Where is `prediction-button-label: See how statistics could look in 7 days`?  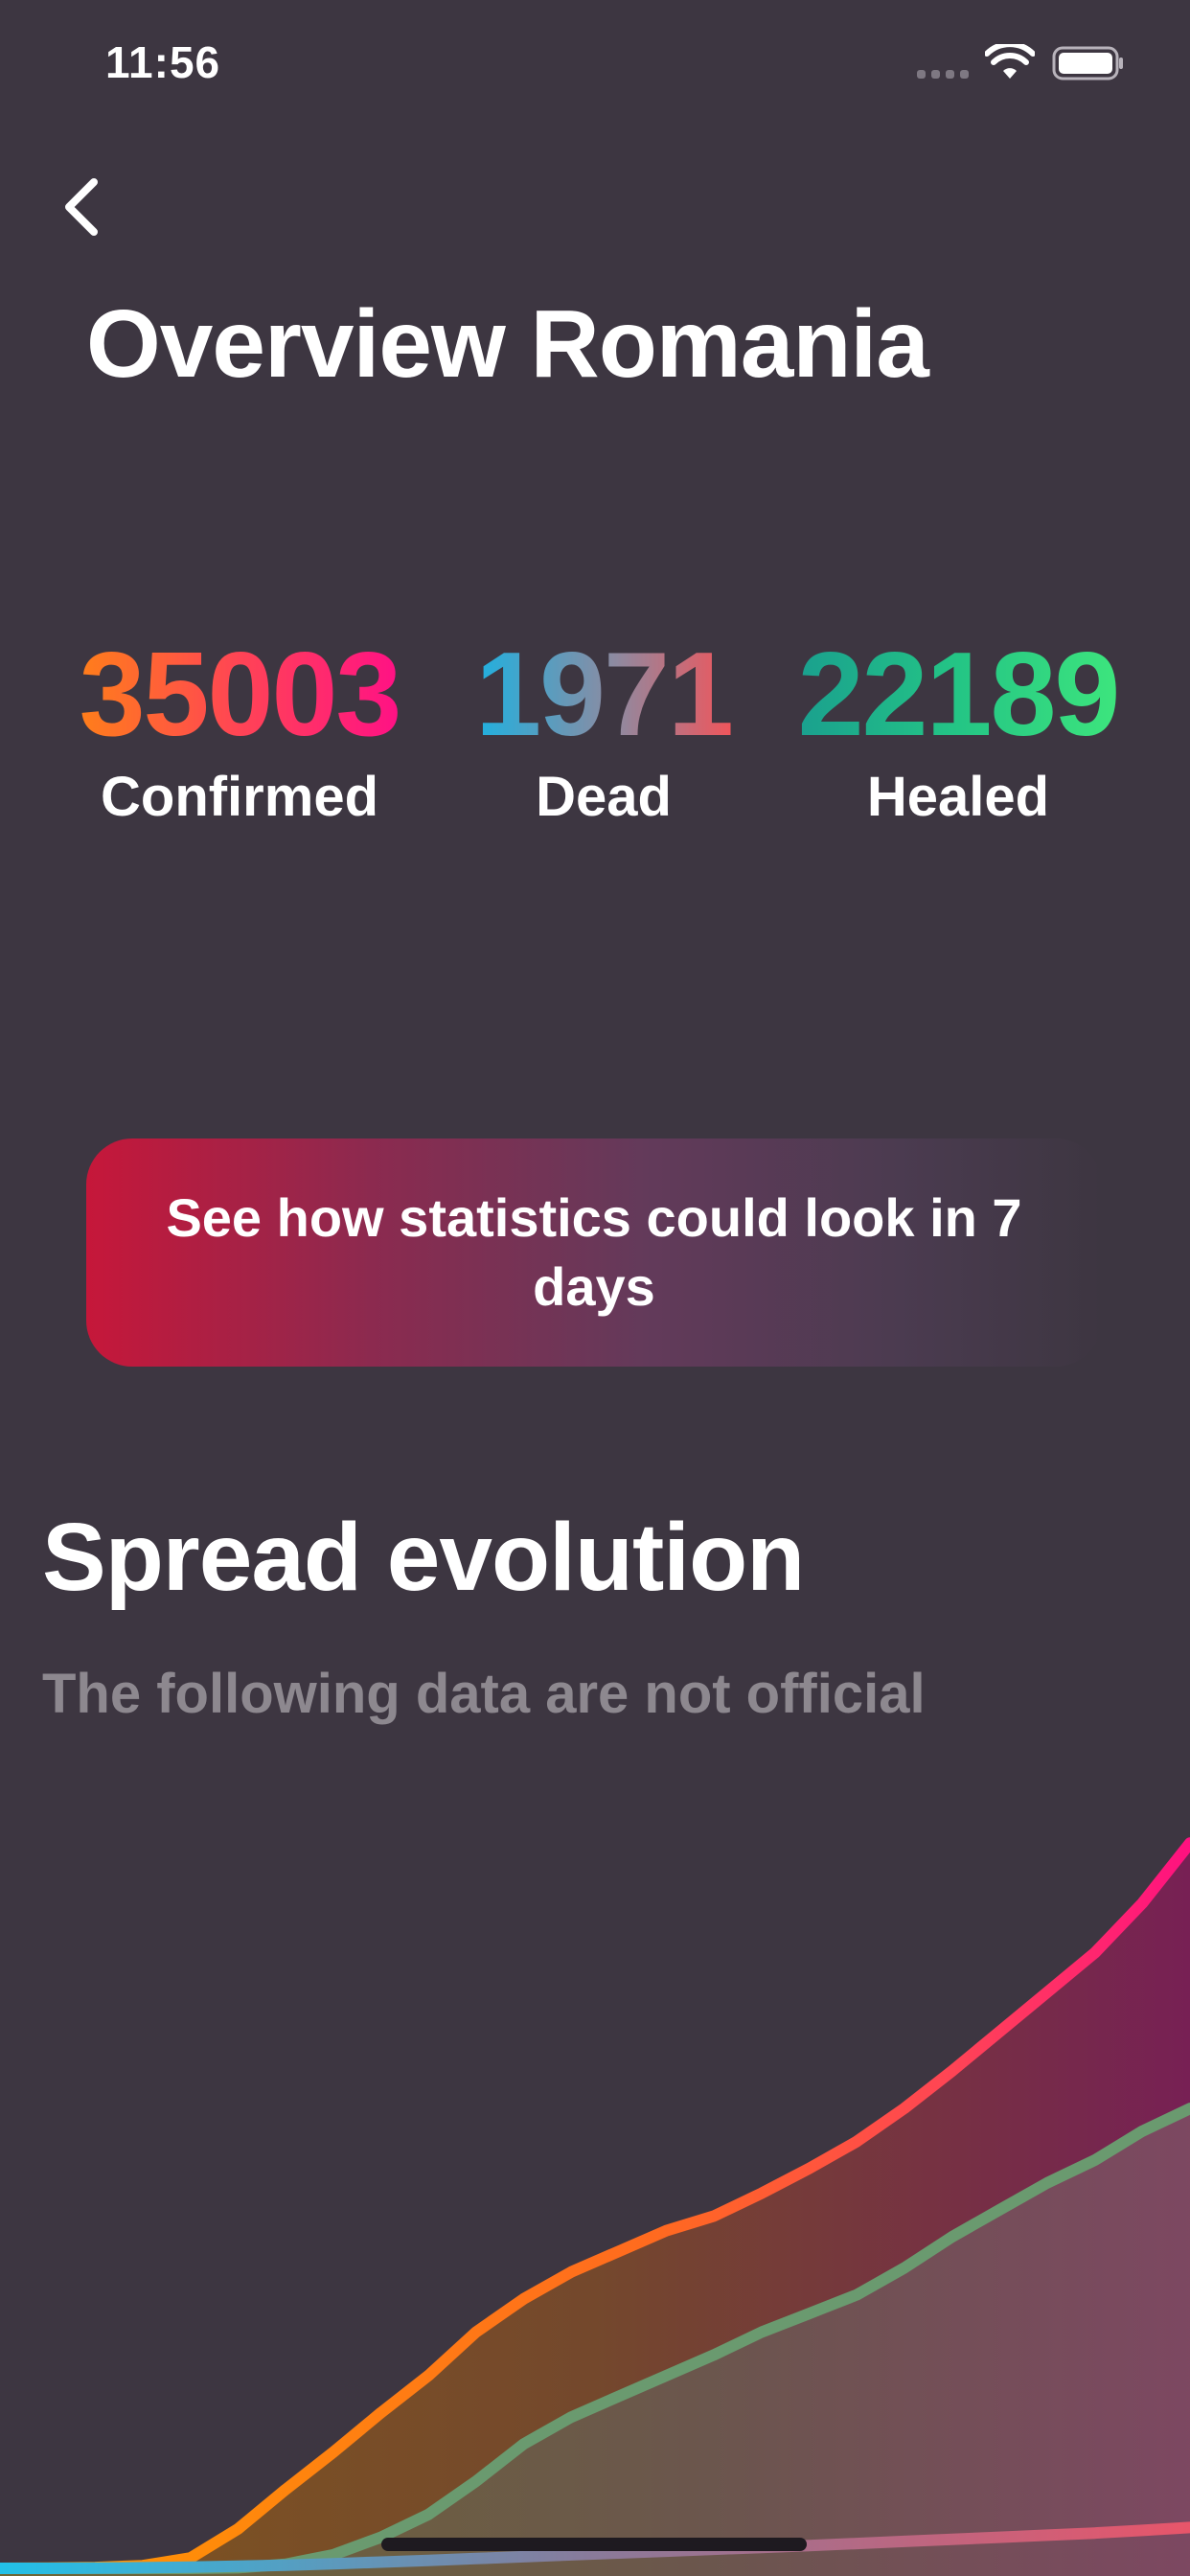
prediction-button-label: See how statistics could look in 7 days is located at coordinates (594, 1252).